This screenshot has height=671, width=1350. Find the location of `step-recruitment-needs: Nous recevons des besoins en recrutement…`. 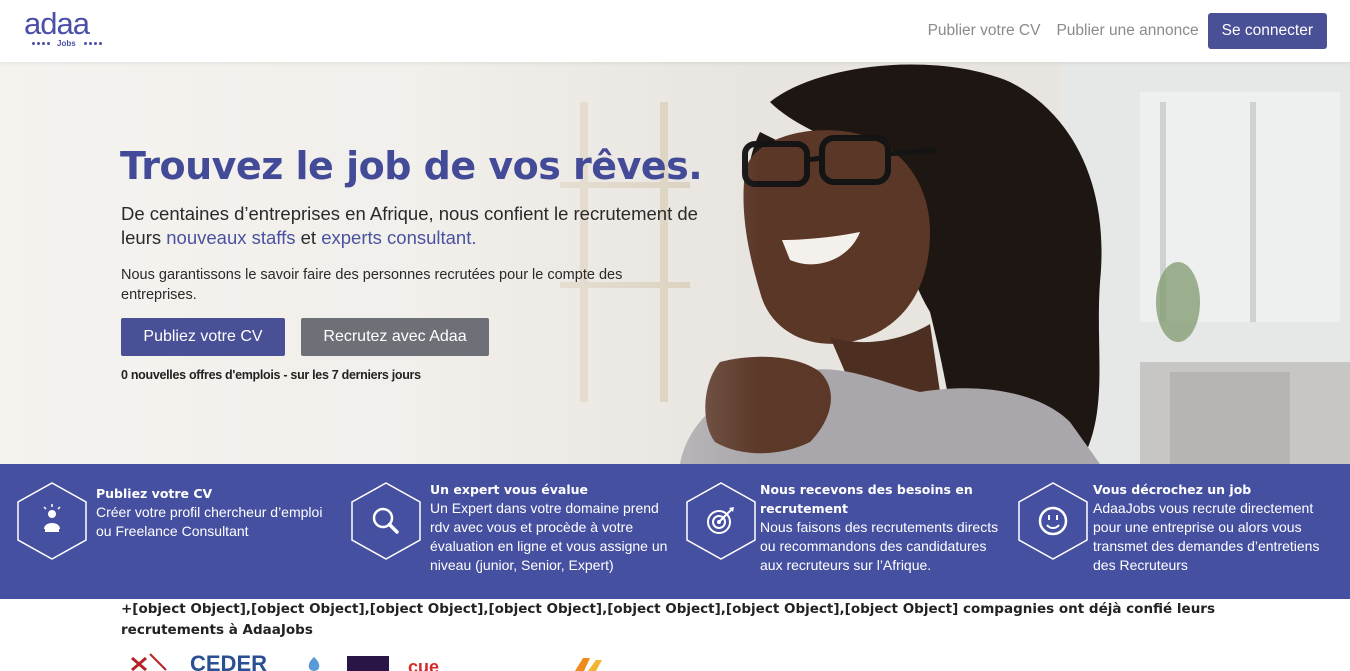

step-recruitment-needs: Nous recevons des besoins en recrutement… is located at coordinates (842, 531).